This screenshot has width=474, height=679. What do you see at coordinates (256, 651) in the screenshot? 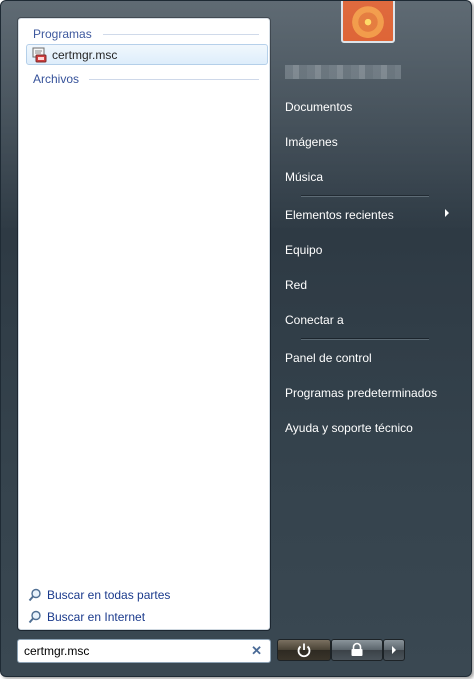
I see `clear-search-icon: ✕` at bounding box center [256, 651].